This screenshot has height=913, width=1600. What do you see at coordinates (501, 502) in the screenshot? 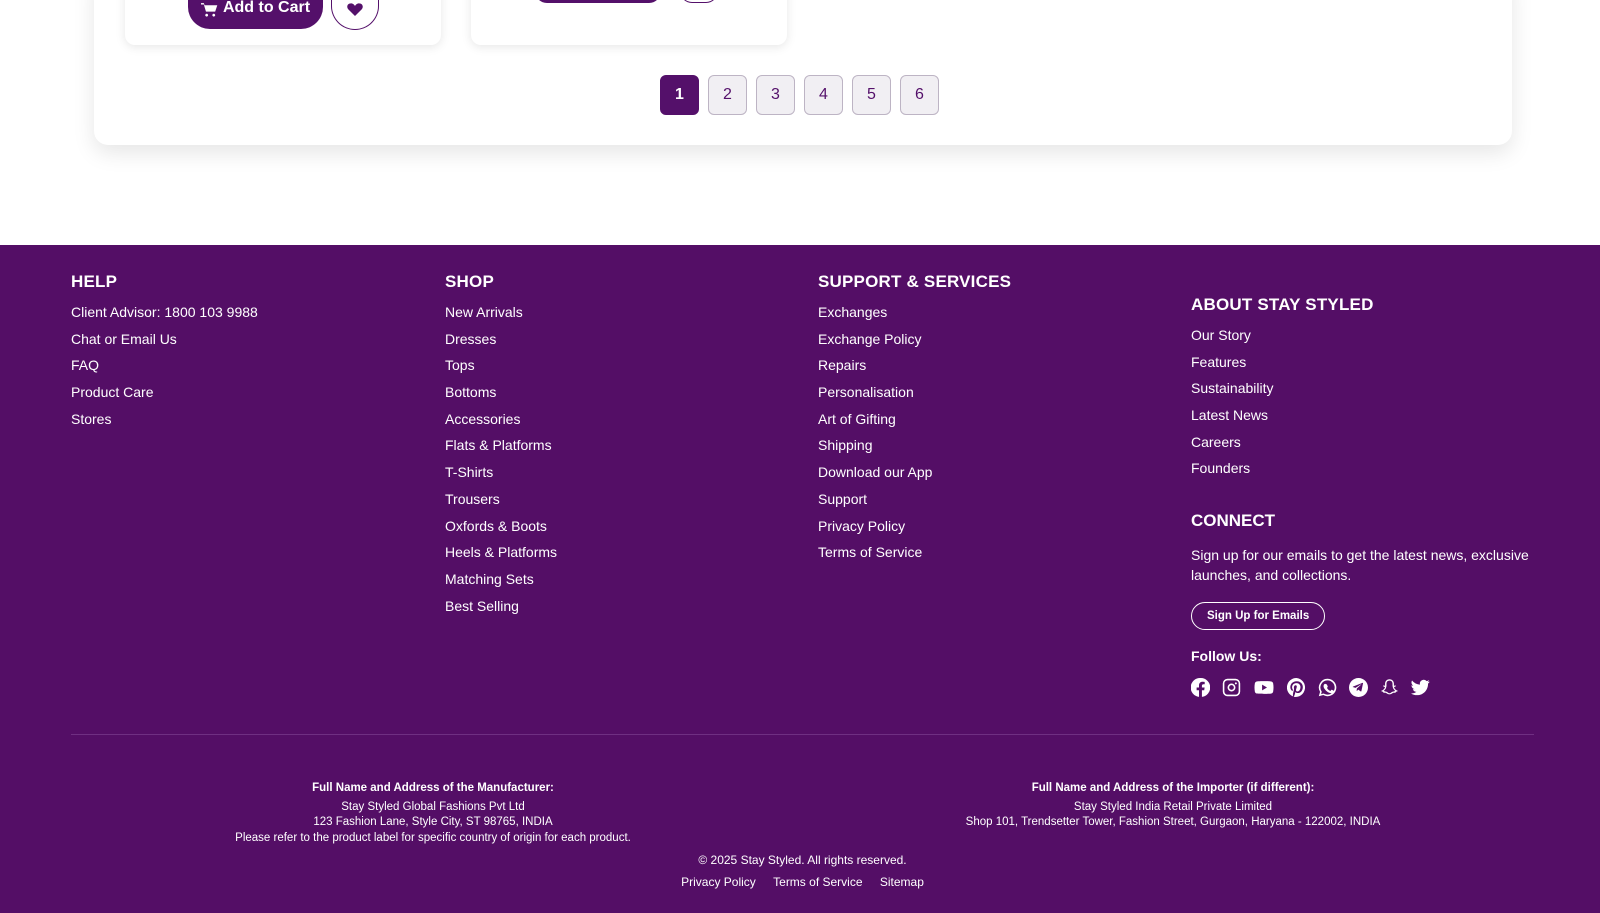
I see `footer-shop-link: Trousers` at bounding box center [501, 502].